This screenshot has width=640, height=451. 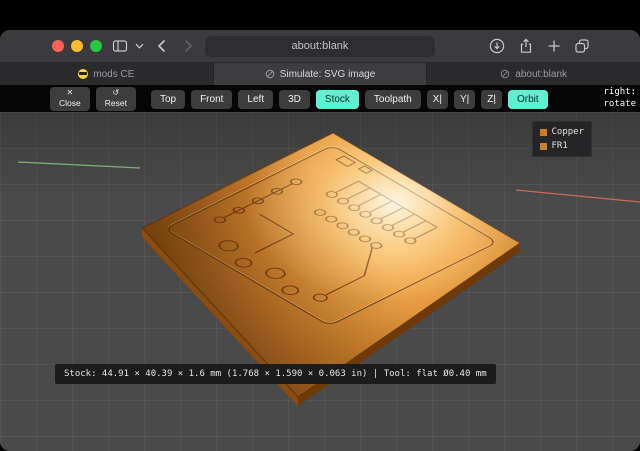 What do you see at coordinates (96, 46) in the screenshot?
I see `zoom-window-button` at bounding box center [96, 46].